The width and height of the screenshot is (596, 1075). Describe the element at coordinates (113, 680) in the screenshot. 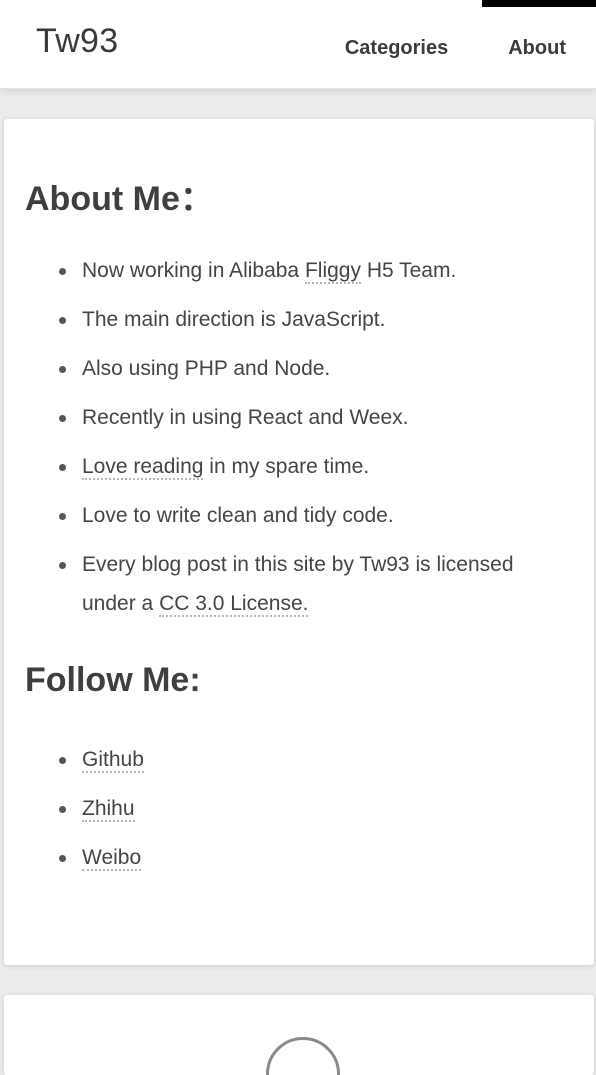

I see `follow-title: Follow Me:` at that location.